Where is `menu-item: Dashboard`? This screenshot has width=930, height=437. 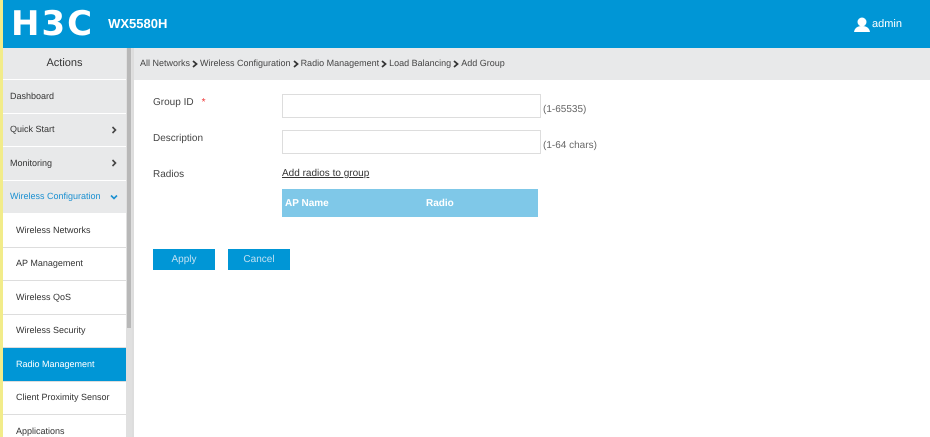
menu-item: Dashboard is located at coordinates (64, 97).